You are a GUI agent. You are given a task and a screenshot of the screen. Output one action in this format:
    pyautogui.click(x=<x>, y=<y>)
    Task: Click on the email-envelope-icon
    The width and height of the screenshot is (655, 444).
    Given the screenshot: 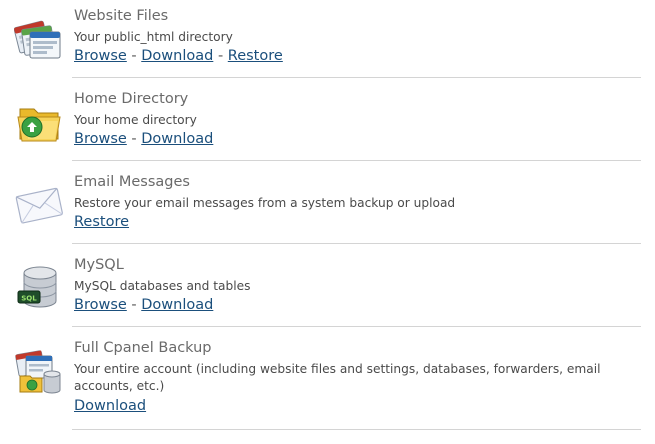 What is the action you would take?
    pyautogui.click(x=40, y=204)
    